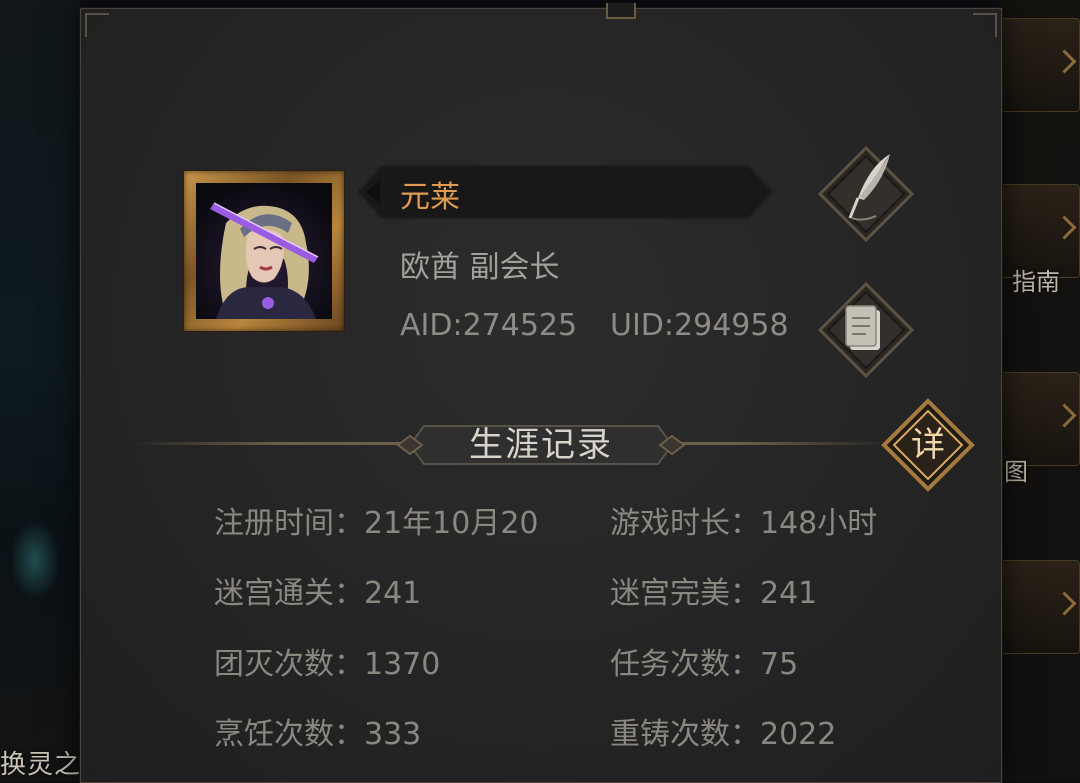 This screenshot has height=783, width=1080. What do you see at coordinates (289, 523) in the screenshot?
I see `stat-label: 注册时间：` at bounding box center [289, 523].